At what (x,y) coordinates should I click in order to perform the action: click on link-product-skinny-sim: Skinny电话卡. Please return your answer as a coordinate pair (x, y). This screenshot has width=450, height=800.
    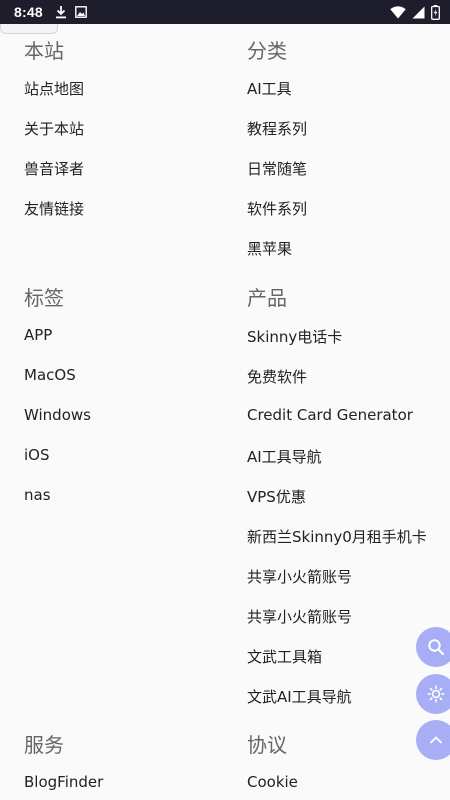
    Looking at the image, I should click on (294, 336).